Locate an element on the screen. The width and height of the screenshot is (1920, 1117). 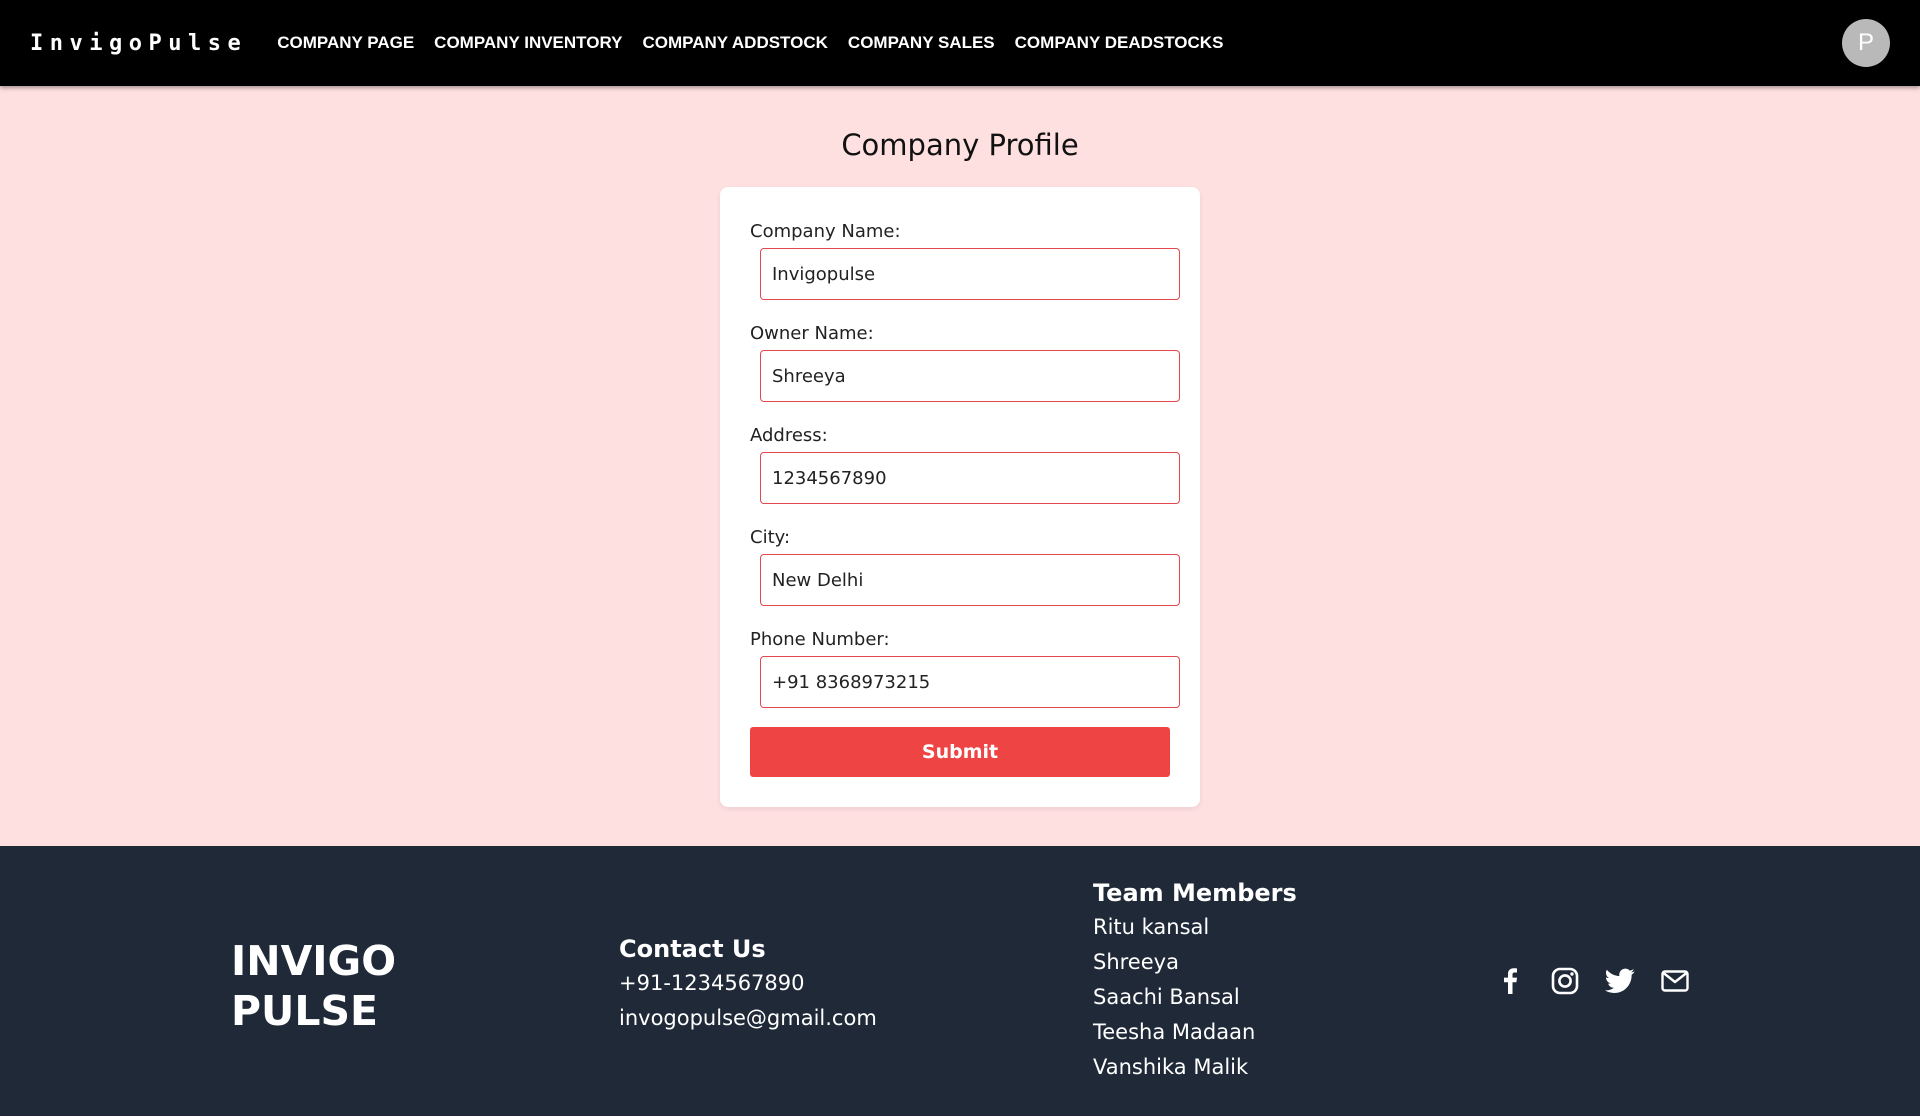
mail-icon is located at coordinates (1675, 981).